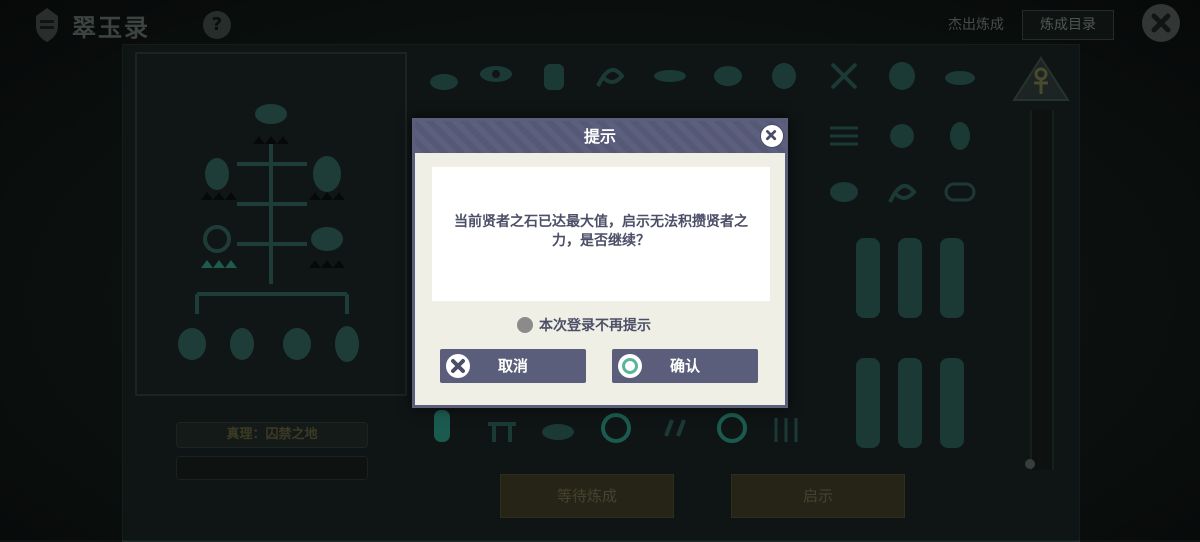  I want to click on dont-show-again-row: 本次登录不再提示, so click(584, 325).